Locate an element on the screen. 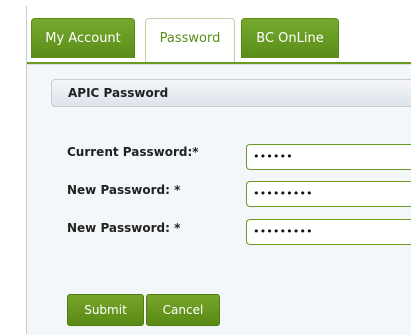 The height and width of the screenshot is (335, 411). submit-button: Submit is located at coordinates (105, 310).